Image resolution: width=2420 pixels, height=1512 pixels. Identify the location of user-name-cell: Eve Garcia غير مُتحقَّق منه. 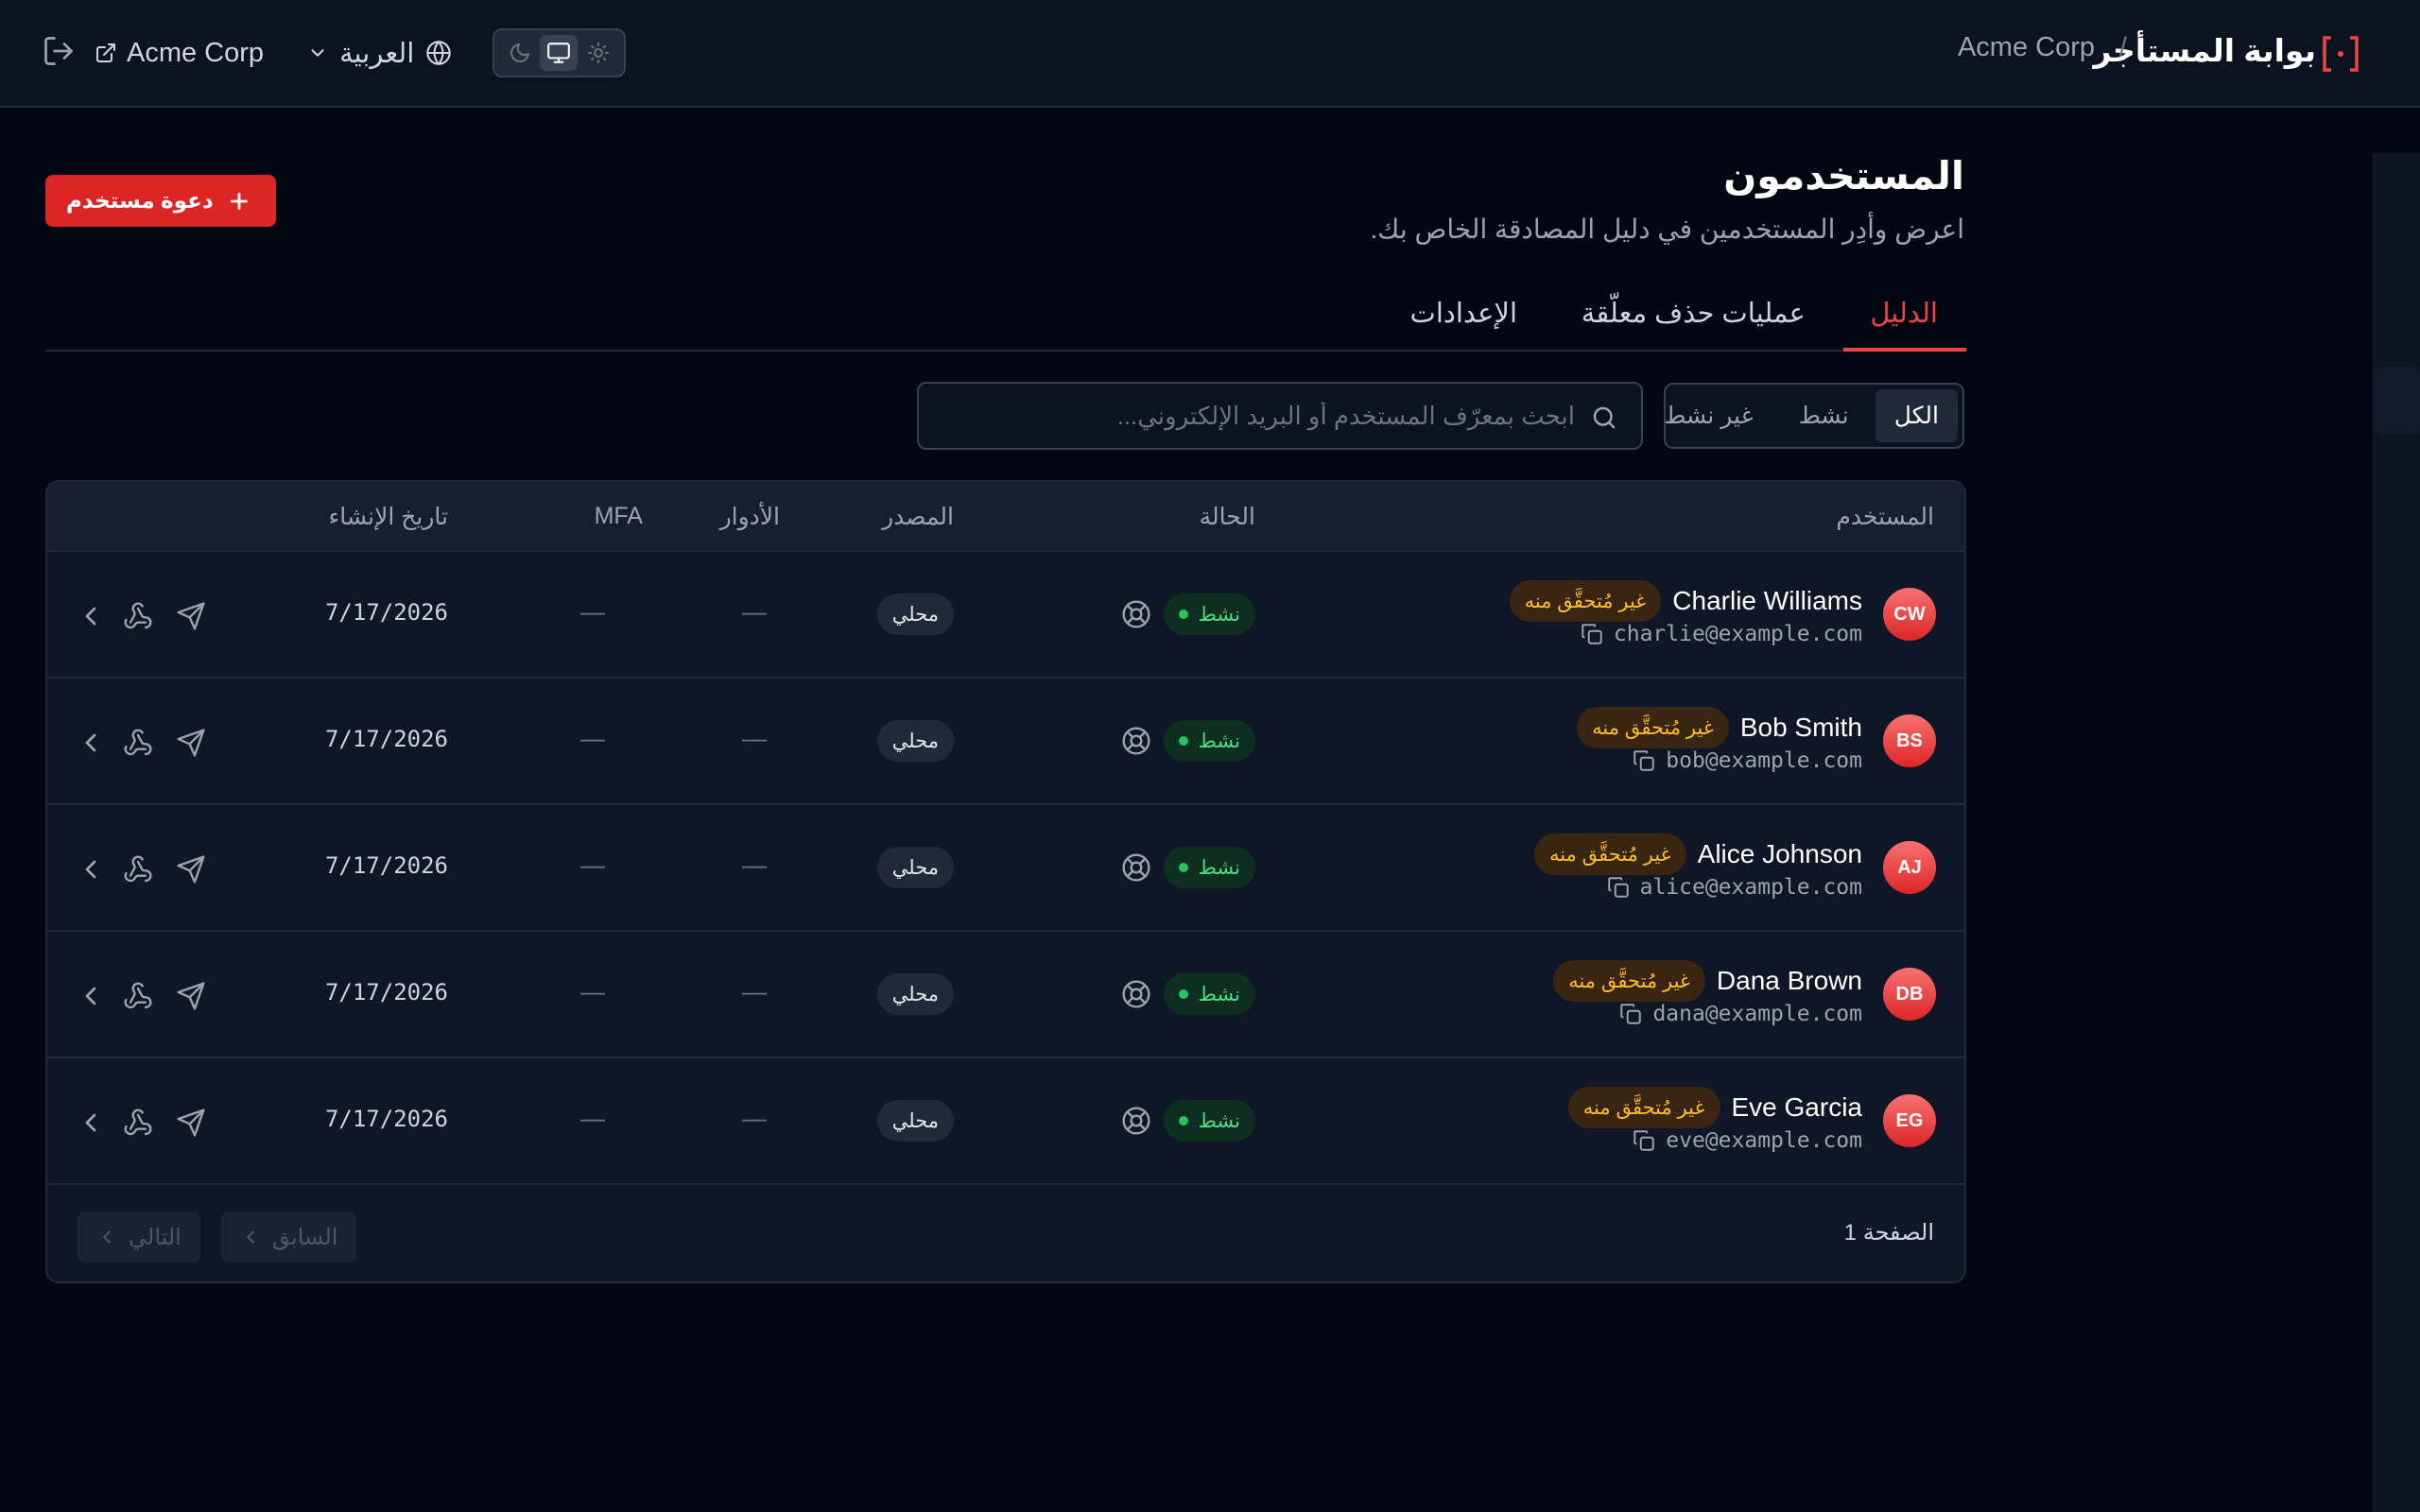
(1715, 1107).